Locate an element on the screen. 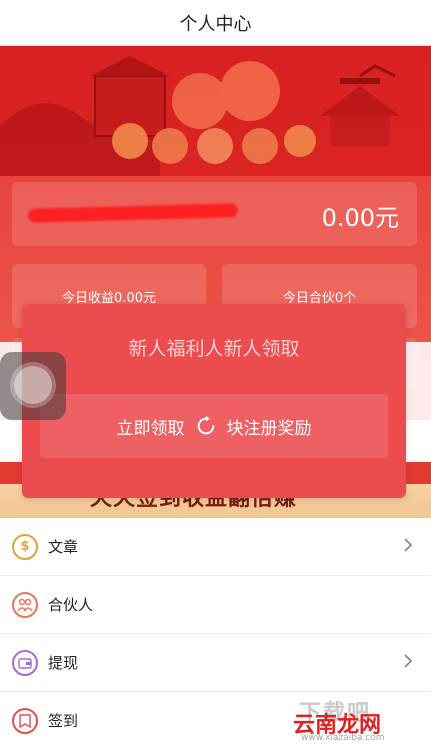  wallet-icon is located at coordinates (25, 662).